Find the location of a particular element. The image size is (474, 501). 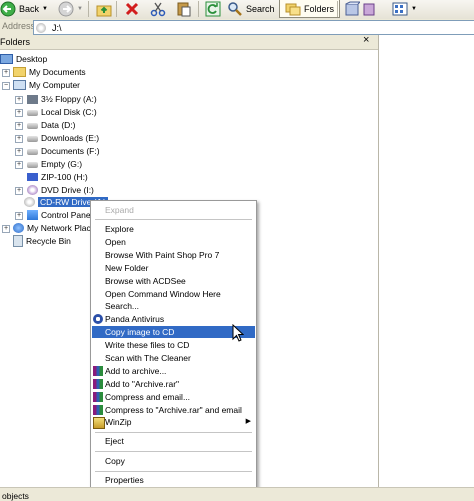

tree-item-desktop: Desktop is located at coordinates (23, 59).